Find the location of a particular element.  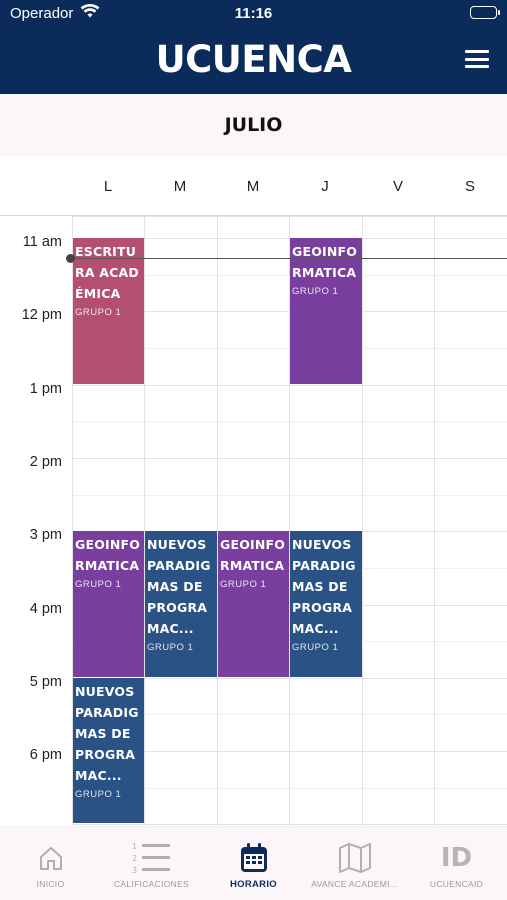

calendar-icon is located at coordinates (253, 858).